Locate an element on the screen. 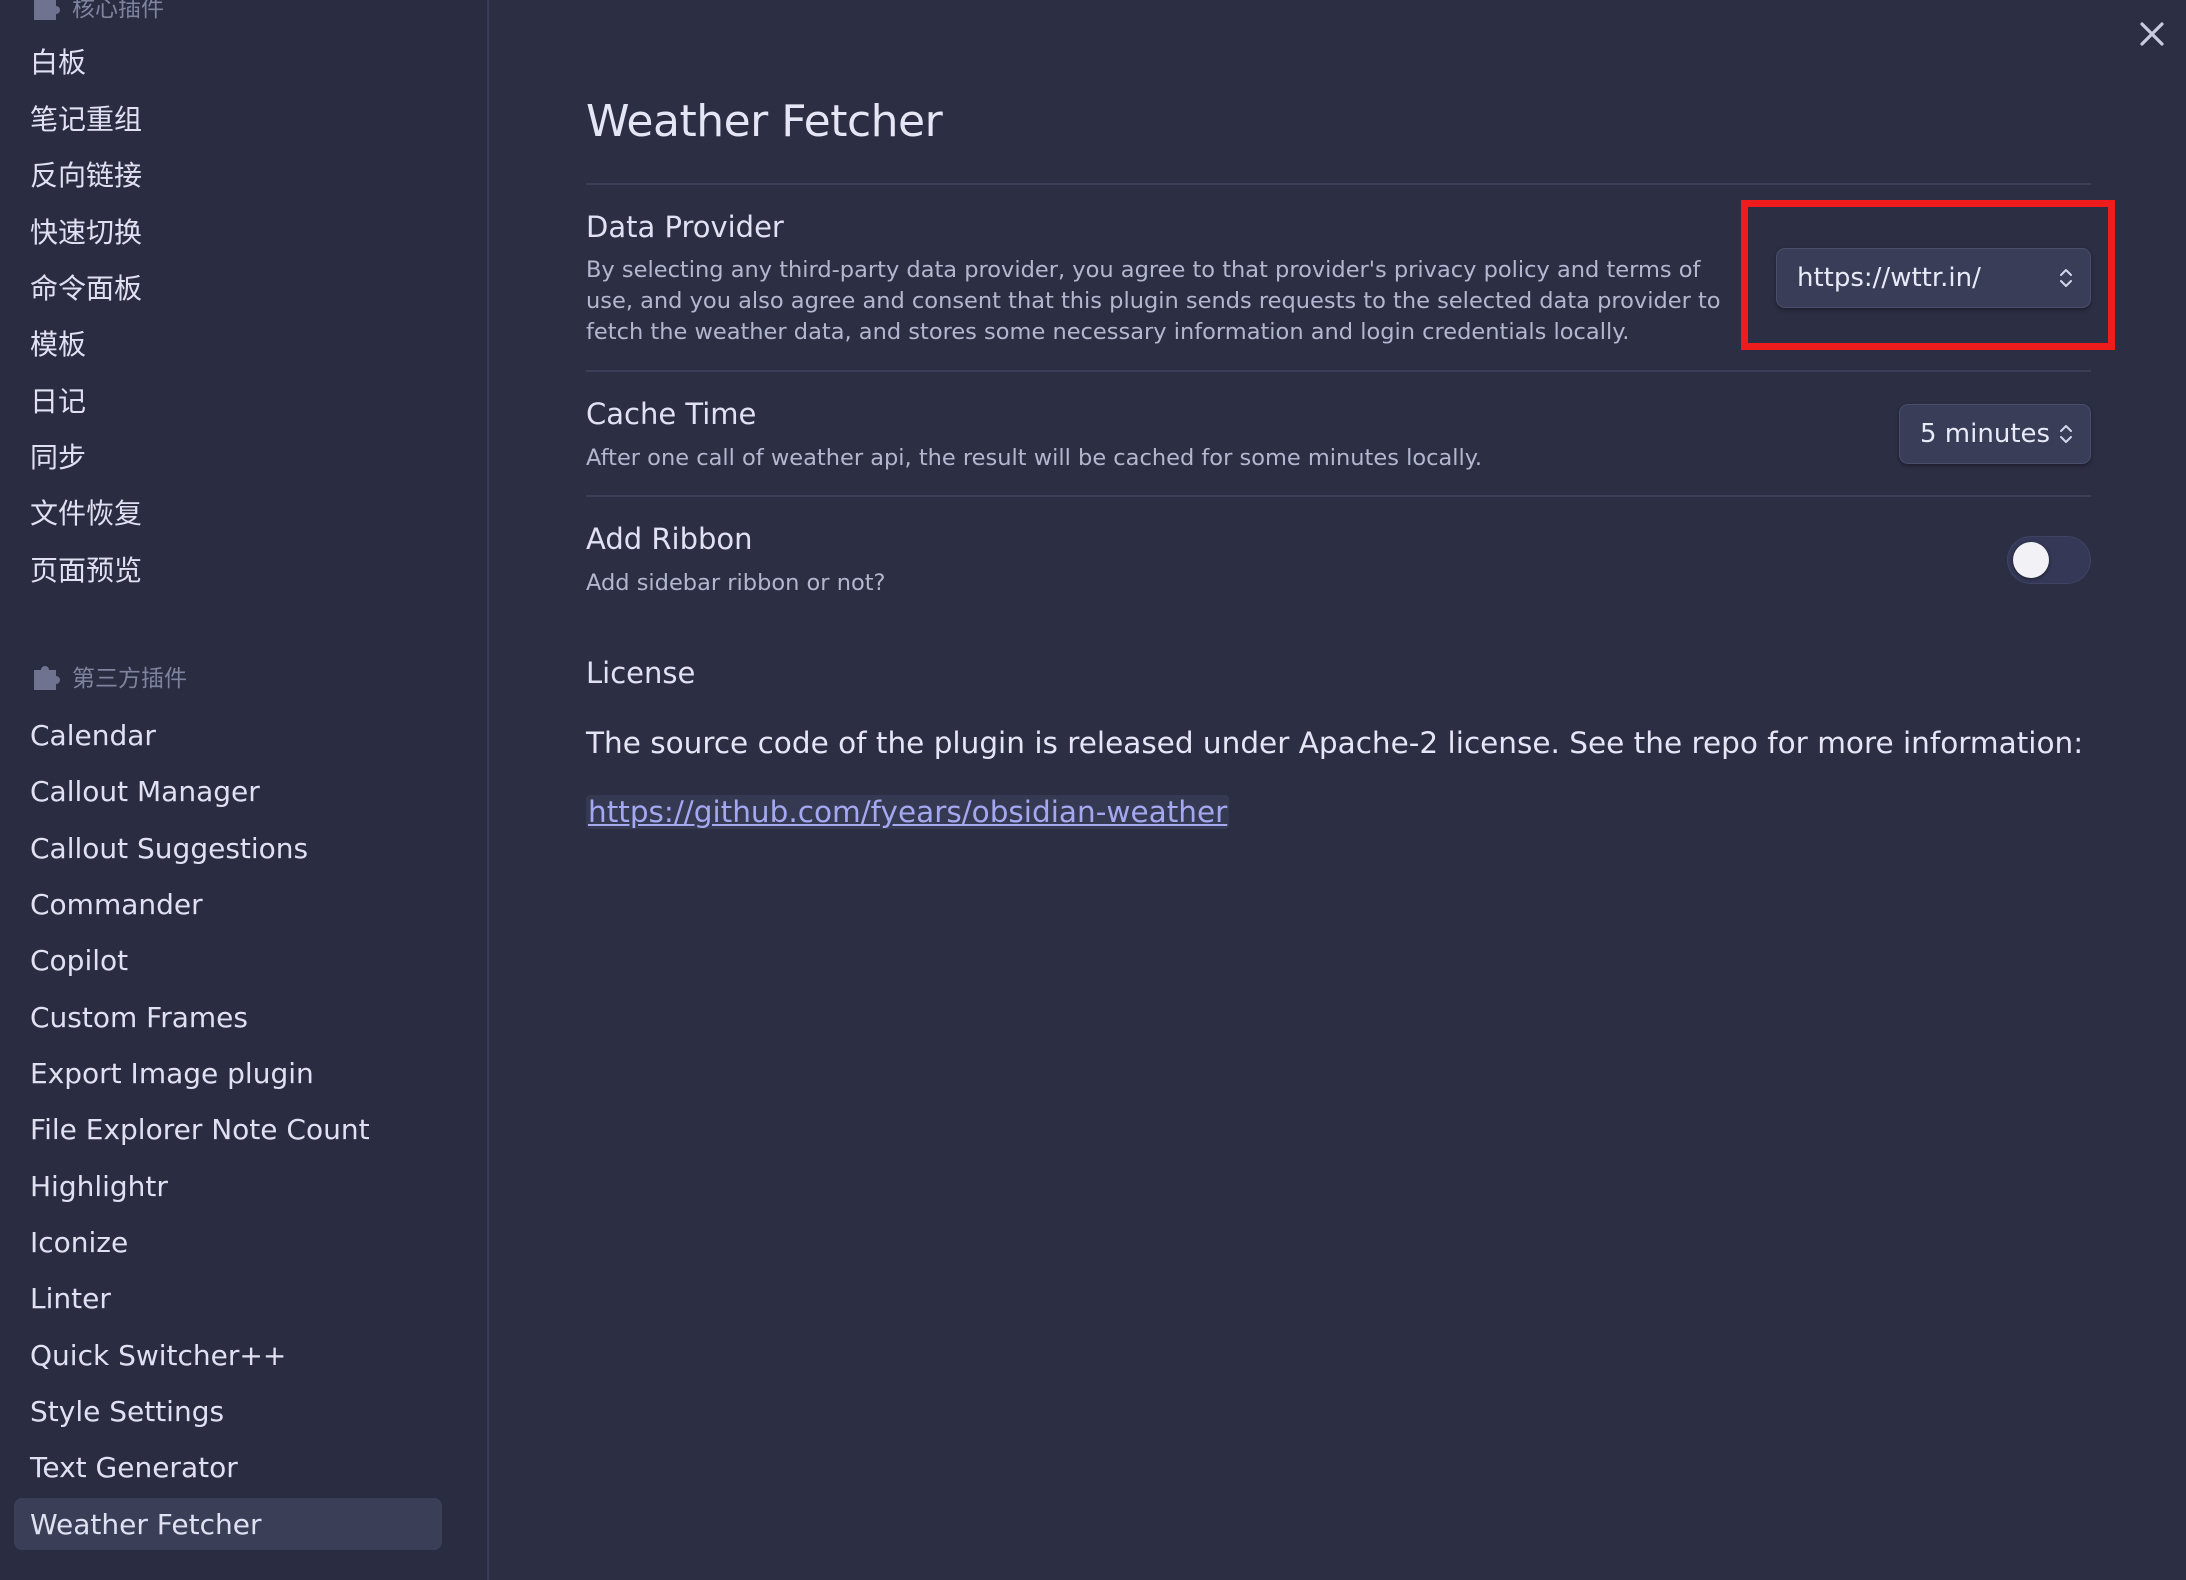  sidebar-item-daily-notes: 日记 is located at coordinates (228, 400).